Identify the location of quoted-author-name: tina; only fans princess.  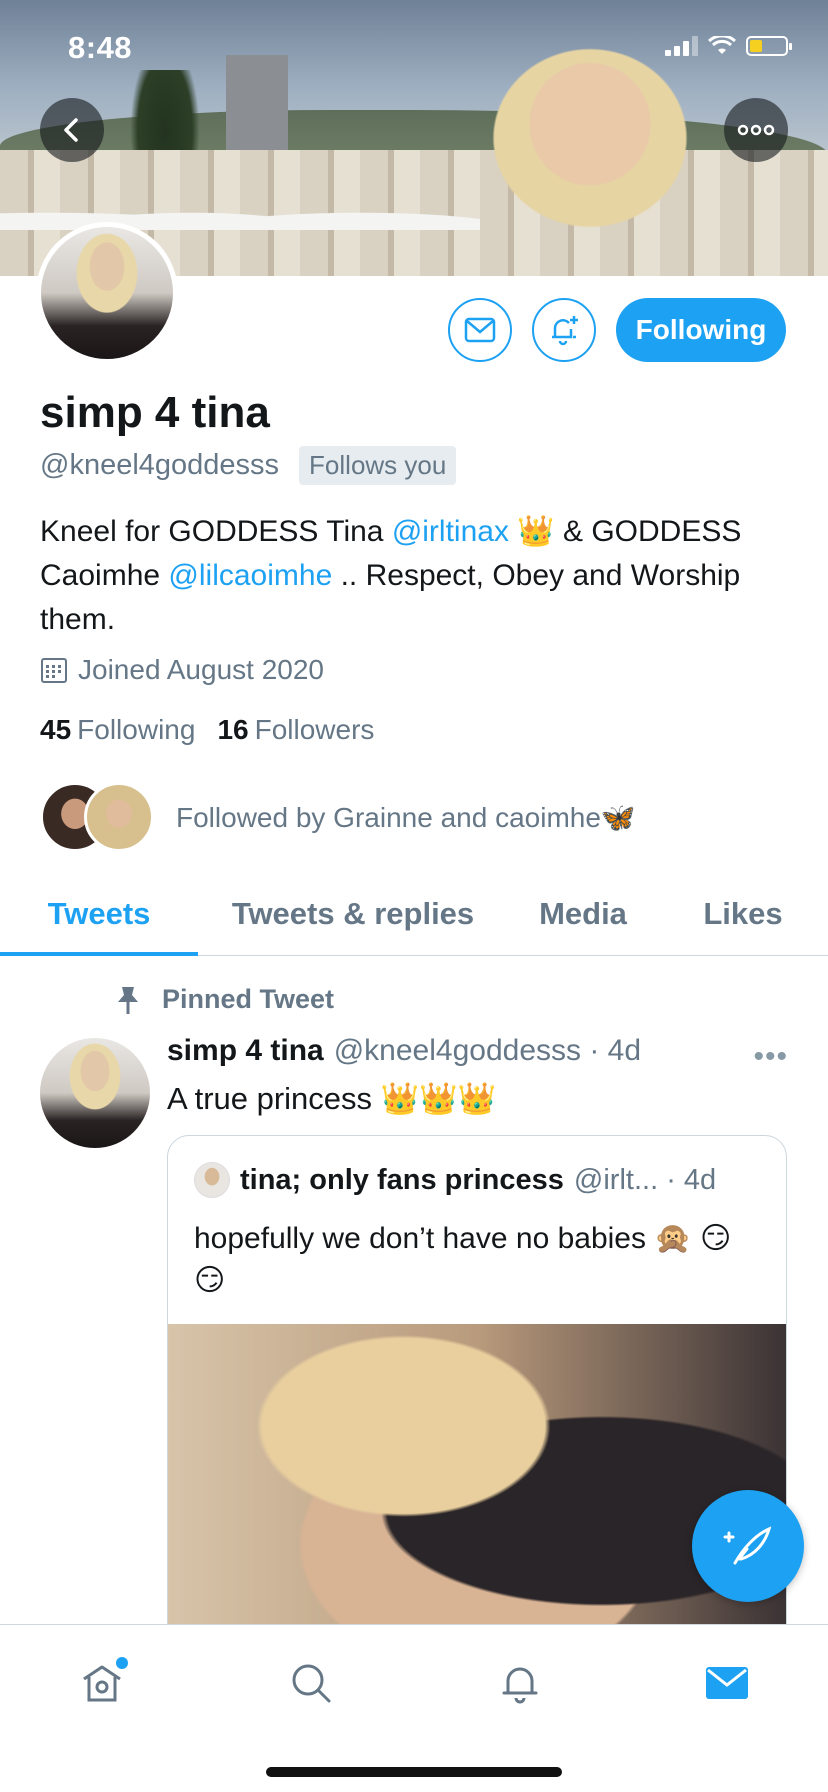
(402, 1179).